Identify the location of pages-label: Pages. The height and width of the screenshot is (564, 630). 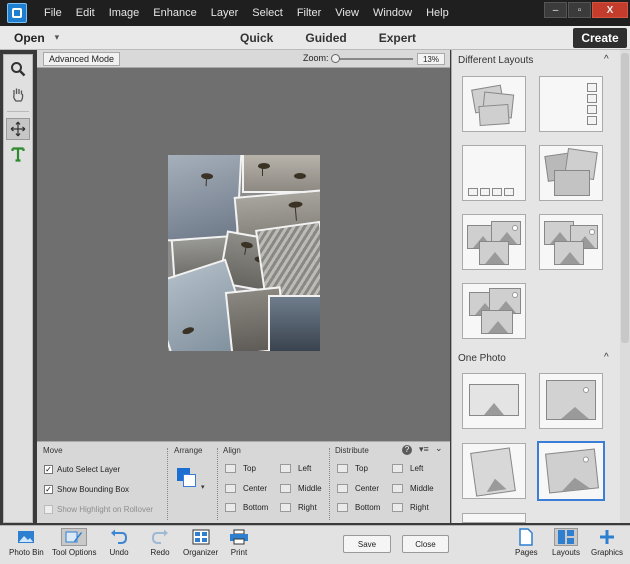
(526, 552).